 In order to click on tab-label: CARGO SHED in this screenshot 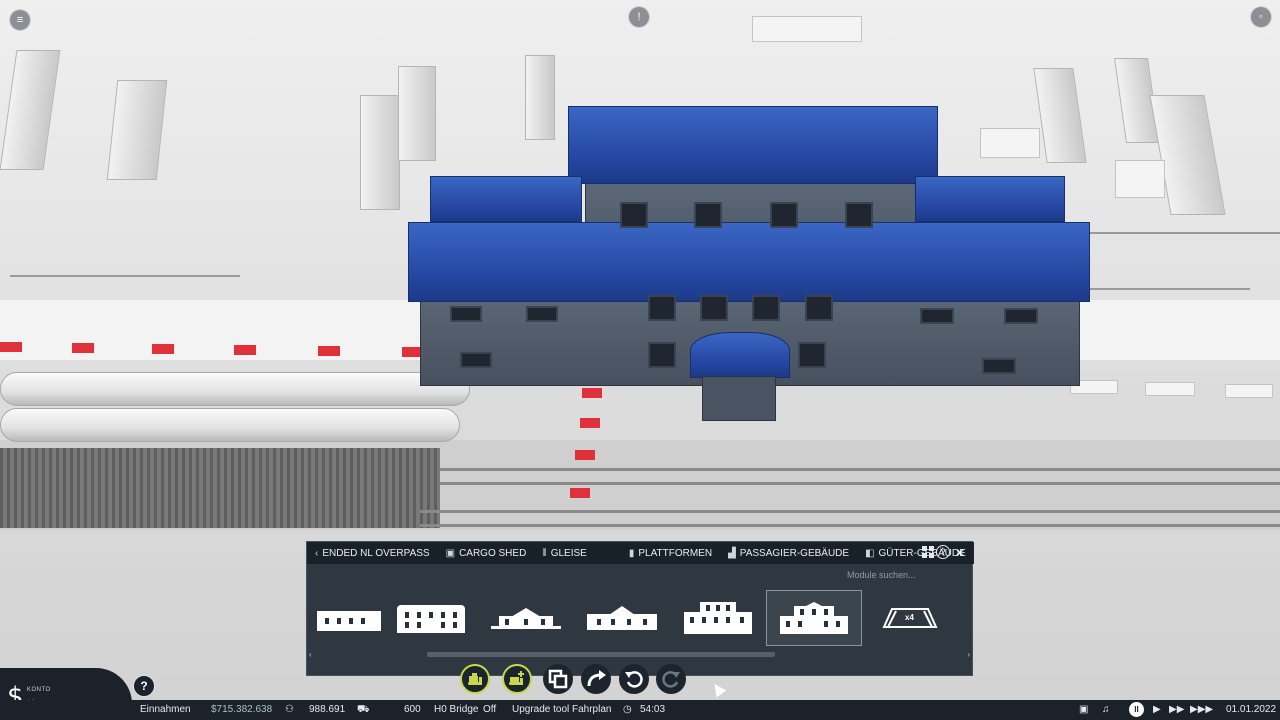, I will do `click(493, 553)`.